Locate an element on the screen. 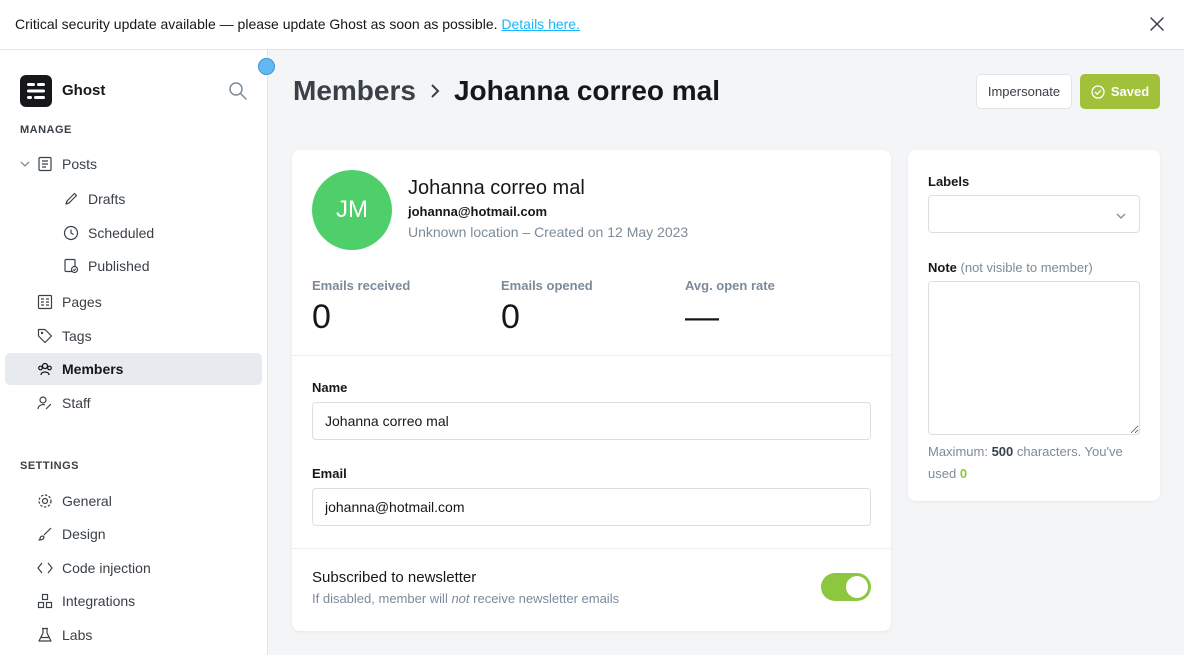  sidebar-item-staff: Staff is located at coordinates (63, 403).